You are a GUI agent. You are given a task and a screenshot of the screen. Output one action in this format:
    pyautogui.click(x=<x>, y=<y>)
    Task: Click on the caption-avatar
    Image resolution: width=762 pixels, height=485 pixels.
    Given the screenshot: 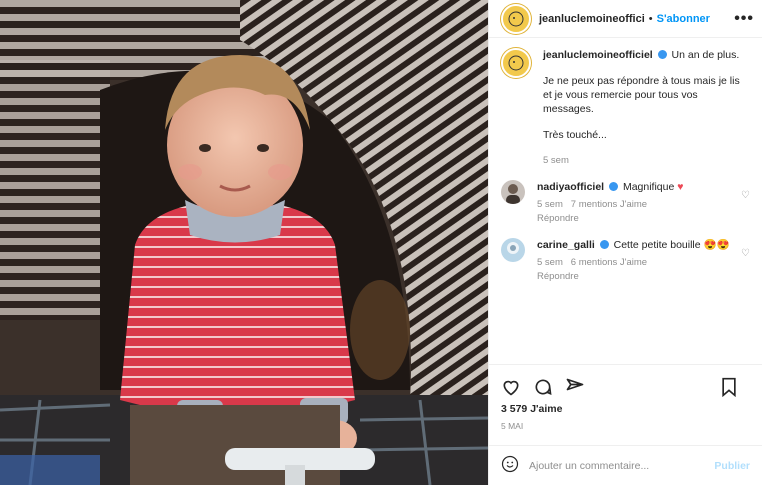 What is the action you would take?
    pyautogui.click(x=516, y=63)
    